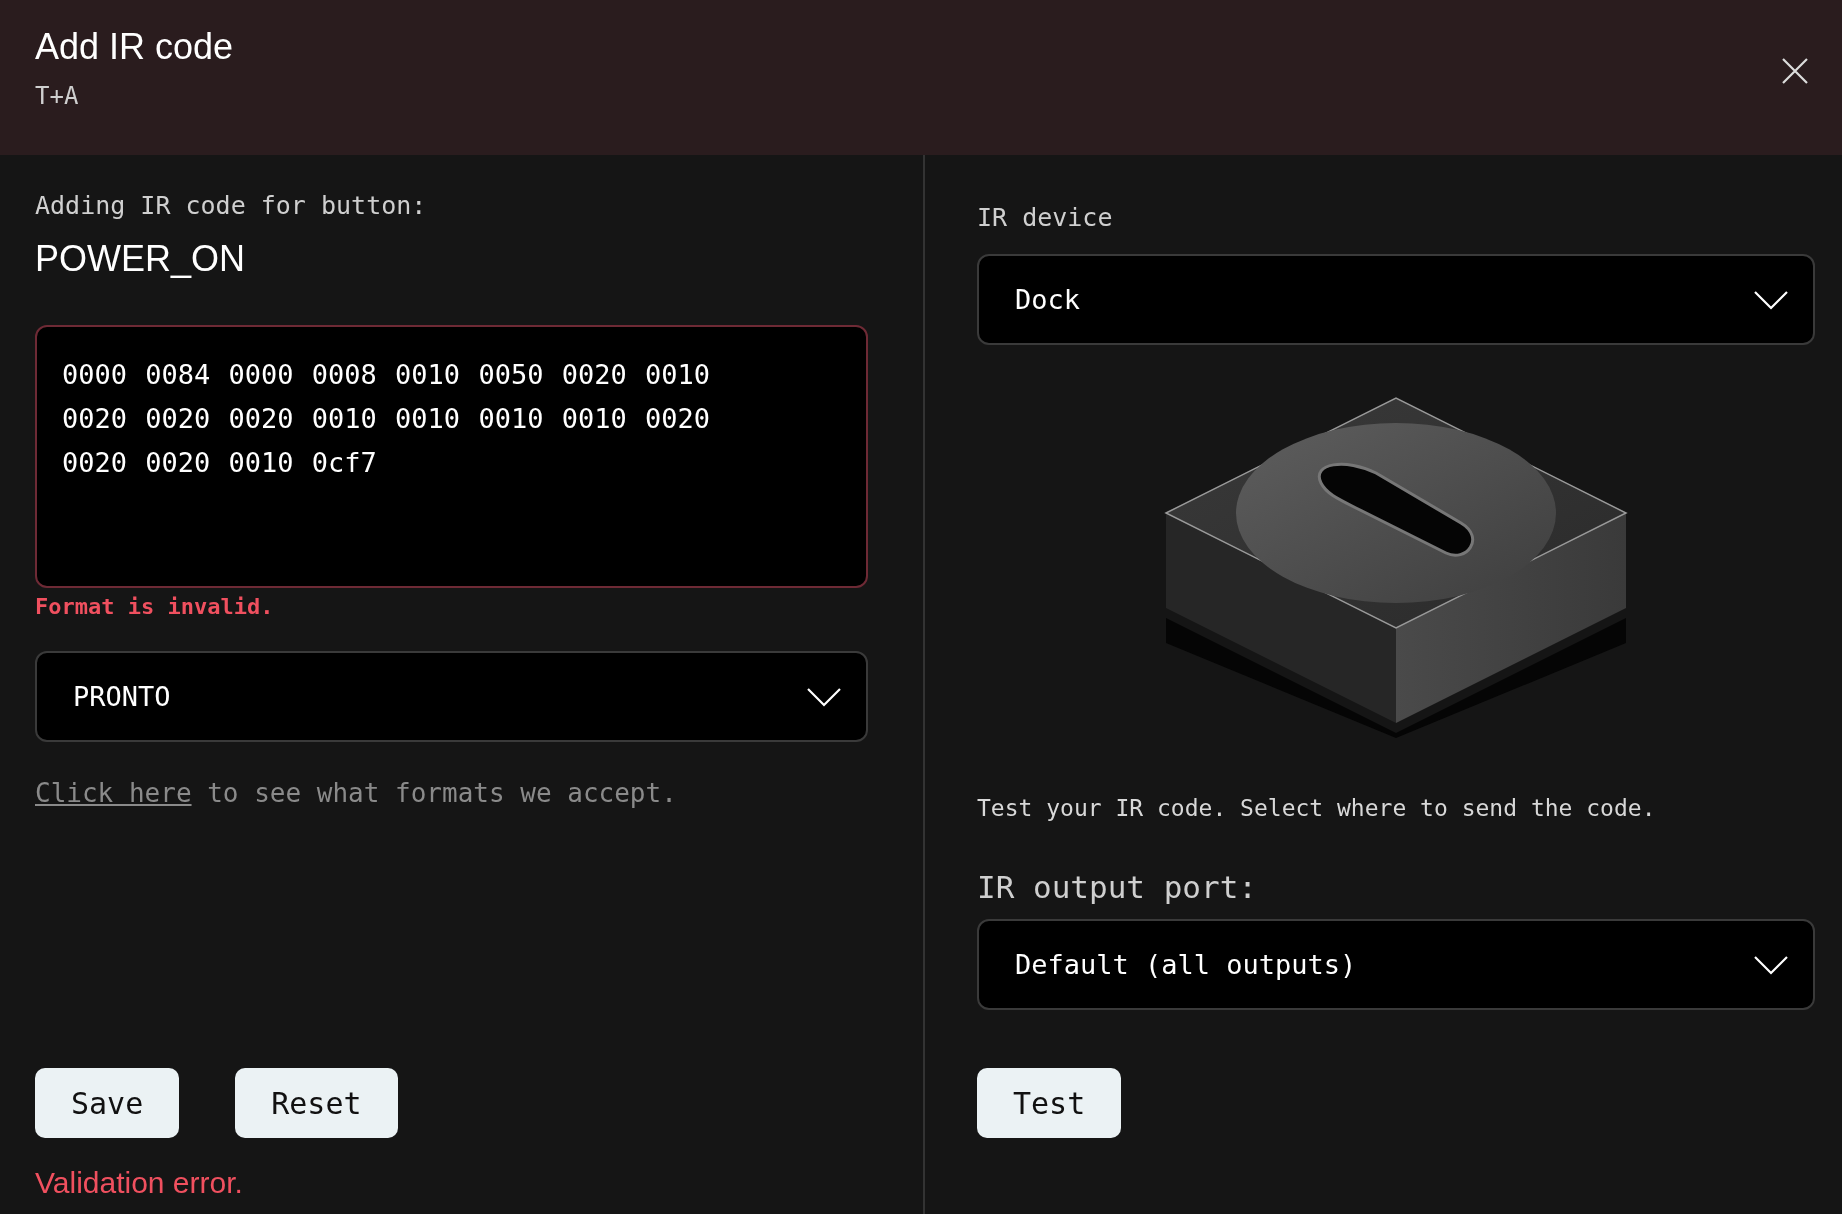  What do you see at coordinates (451, 456) in the screenshot?
I see `code-input-field: 0000 0084 0000 0008 0010 0050 0020 0010 0020 0020 0020 0010 0010 0010 0010 0020 0020 0020 0010 0cf7` at bounding box center [451, 456].